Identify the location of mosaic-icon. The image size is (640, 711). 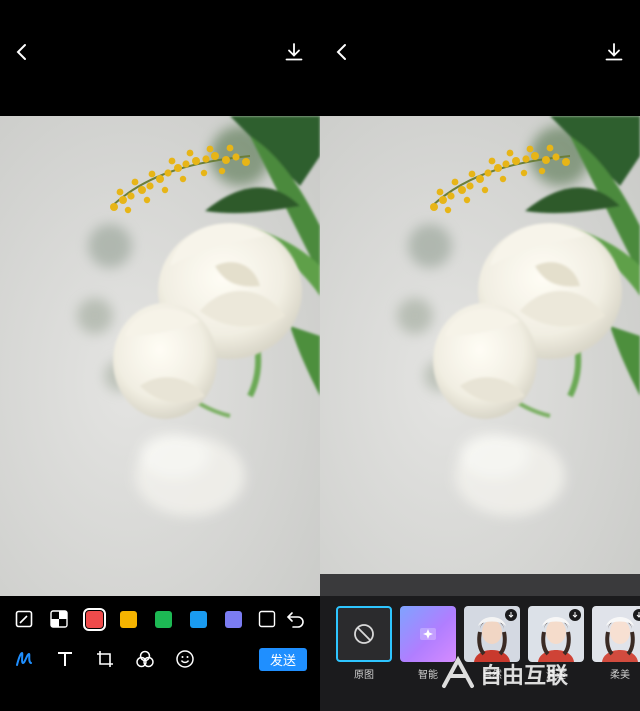
(59, 619).